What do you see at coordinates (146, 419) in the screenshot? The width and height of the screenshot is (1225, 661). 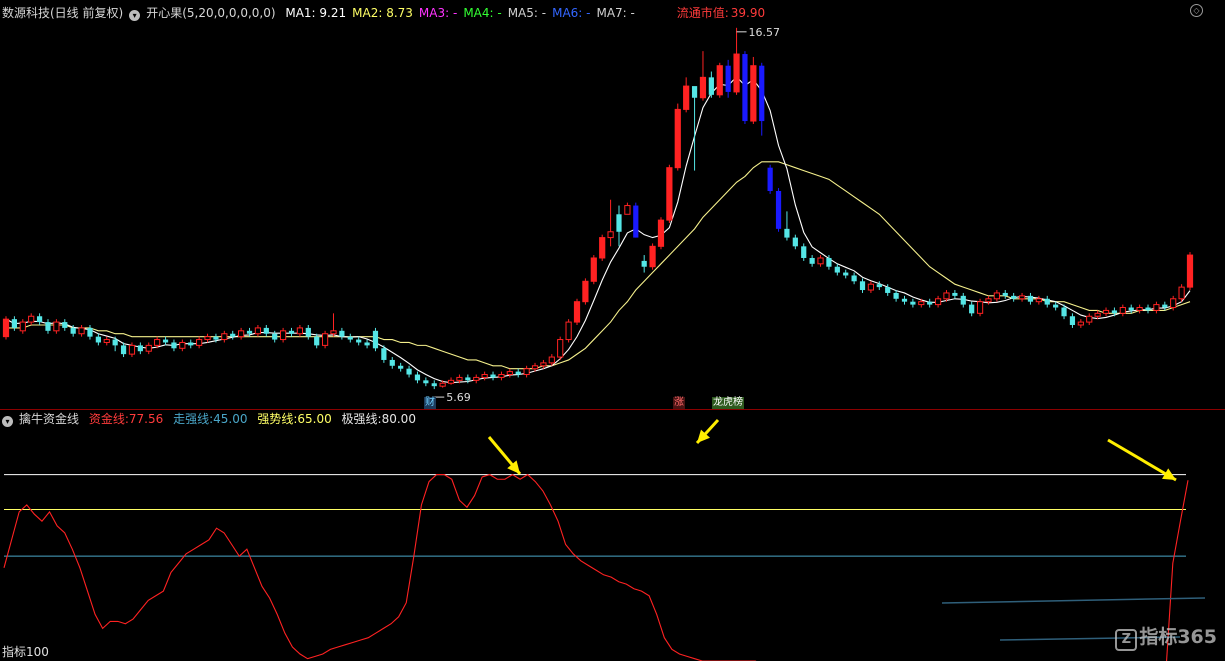 I see `fund-value: 77.56` at bounding box center [146, 419].